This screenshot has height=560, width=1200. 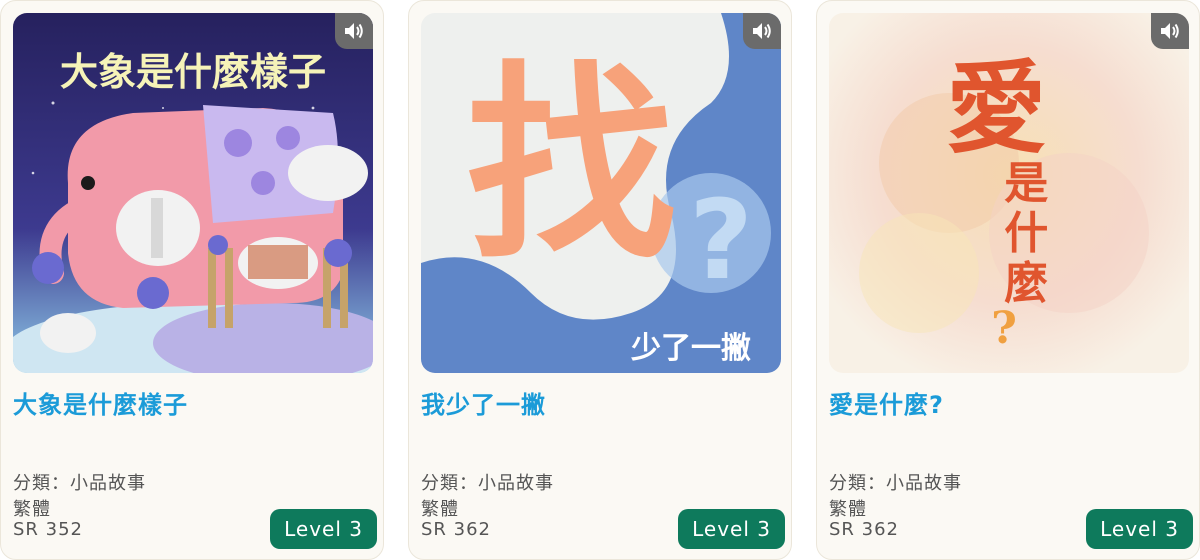 What do you see at coordinates (691, 348) in the screenshot?
I see `cover-subtitle-text: 少了一撇` at bounding box center [691, 348].